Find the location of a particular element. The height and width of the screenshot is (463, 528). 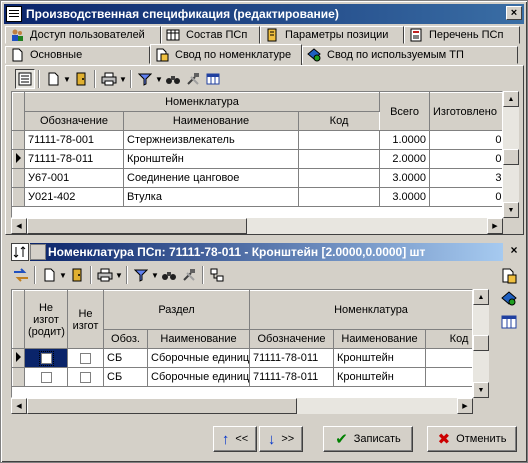

cell-name: Втулка is located at coordinates (211, 197).